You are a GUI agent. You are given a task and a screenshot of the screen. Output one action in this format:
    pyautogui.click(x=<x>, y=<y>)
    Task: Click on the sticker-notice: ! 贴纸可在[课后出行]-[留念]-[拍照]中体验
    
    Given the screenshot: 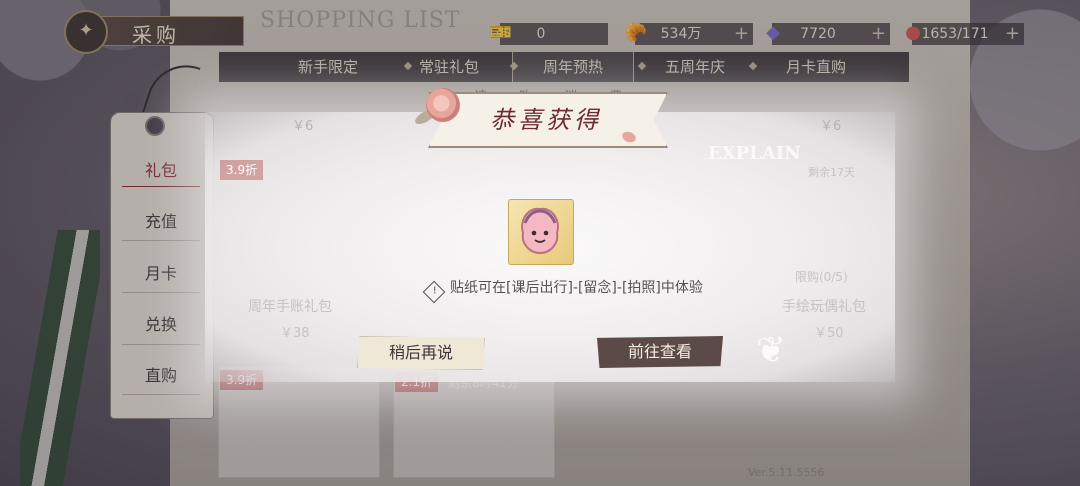 What is the action you would take?
    pyautogui.click(x=562, y=290)
    